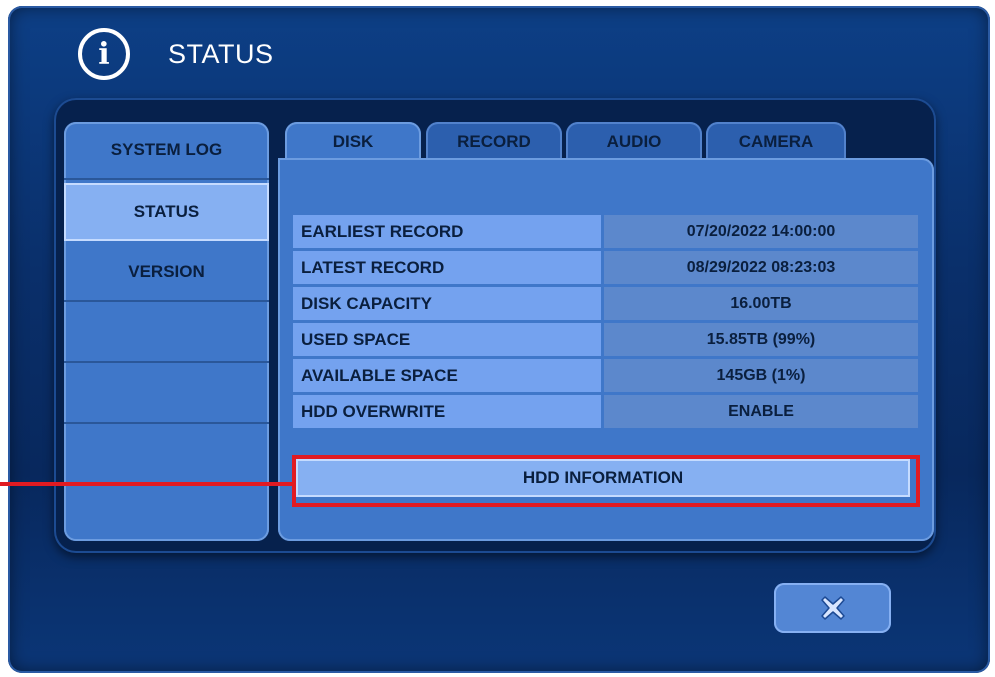 The height and width of the screenshot is (677, 995). I want to click on sidebar-item-status: STATUS, so click(166, 212).